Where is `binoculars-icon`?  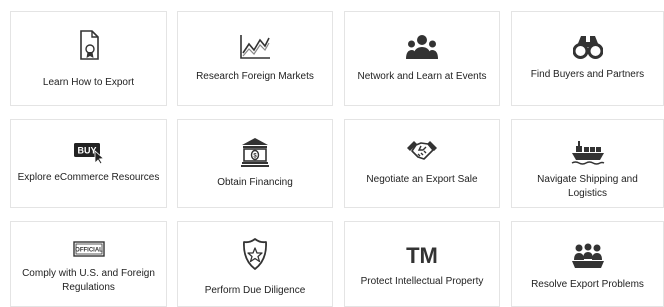 binoculars-icon is located at coordinates (587, 47).